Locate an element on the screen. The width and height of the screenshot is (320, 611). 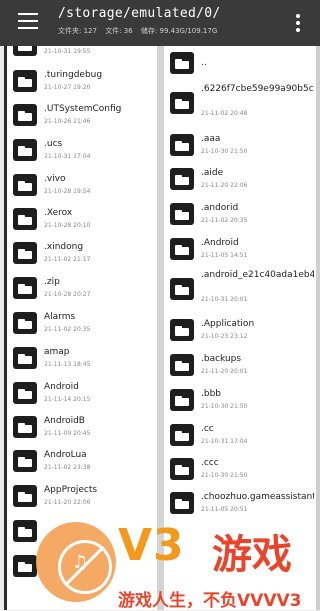
file-date: 21-10-31 20:01 is located at coordinates (224, 299).